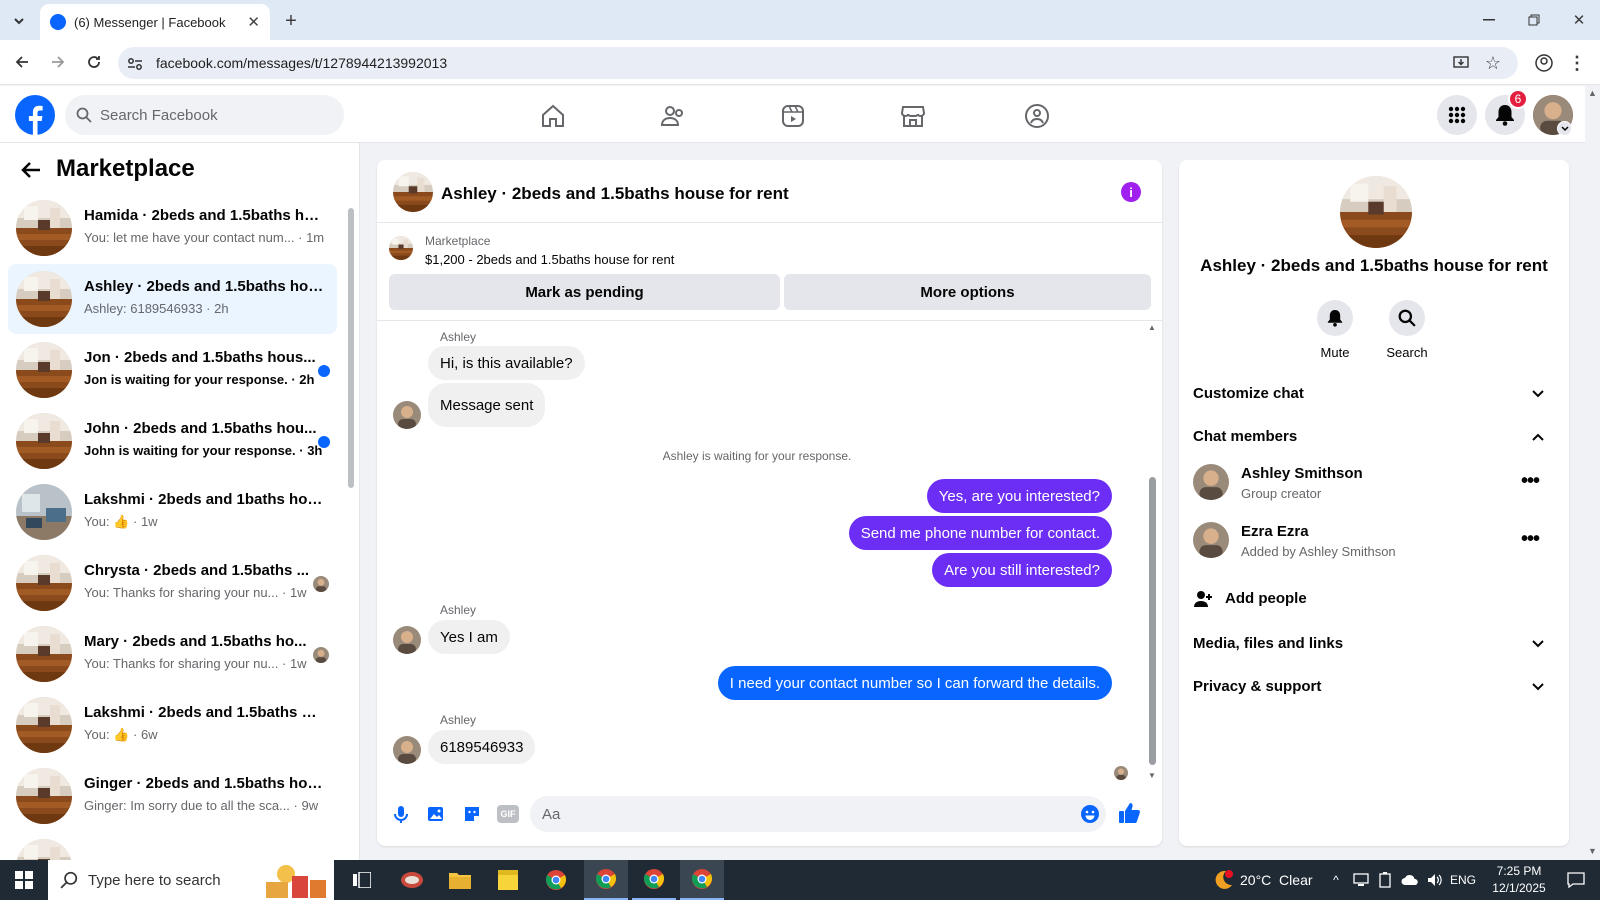 The height and width of the screenshot is (900, 1600). What do you see at coordinates (1361, 880) in the screenshot?
I see `network-icon` at bounding box center [1361, 880].